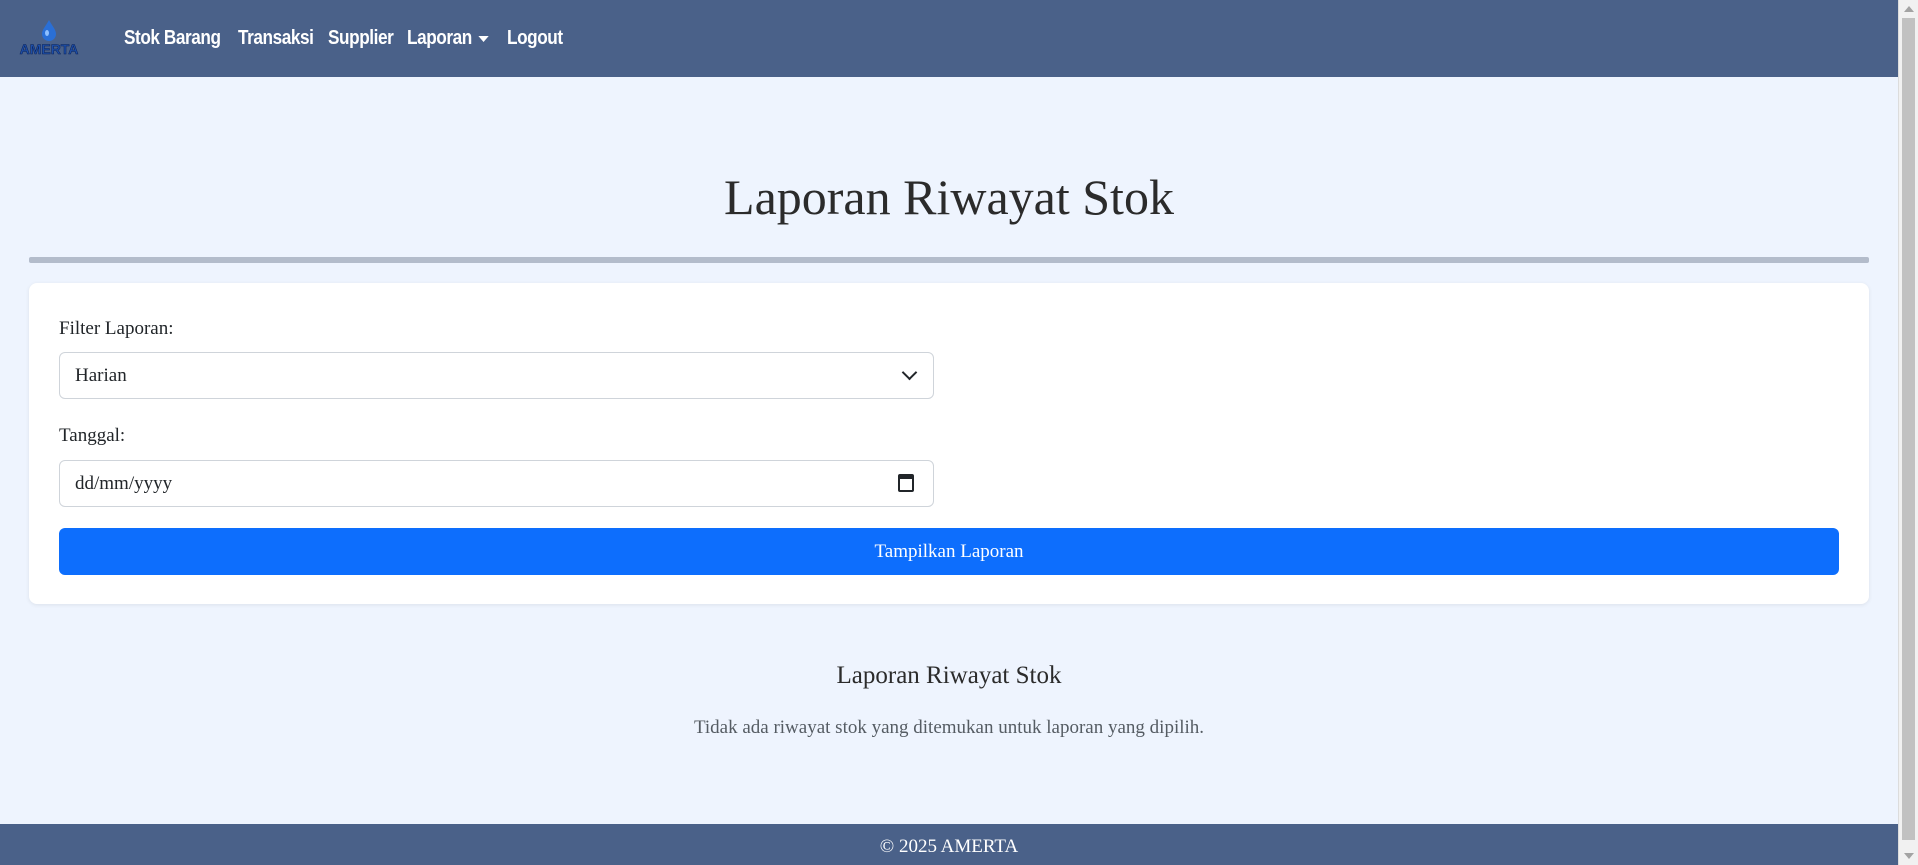 Image resolution: width=1918 pixels, height=865 pixels. What do you see at coordinates (49, 49) in the screenshot?
I see `brand-logo-text: AMERTA` at bounding box center [49, 49].